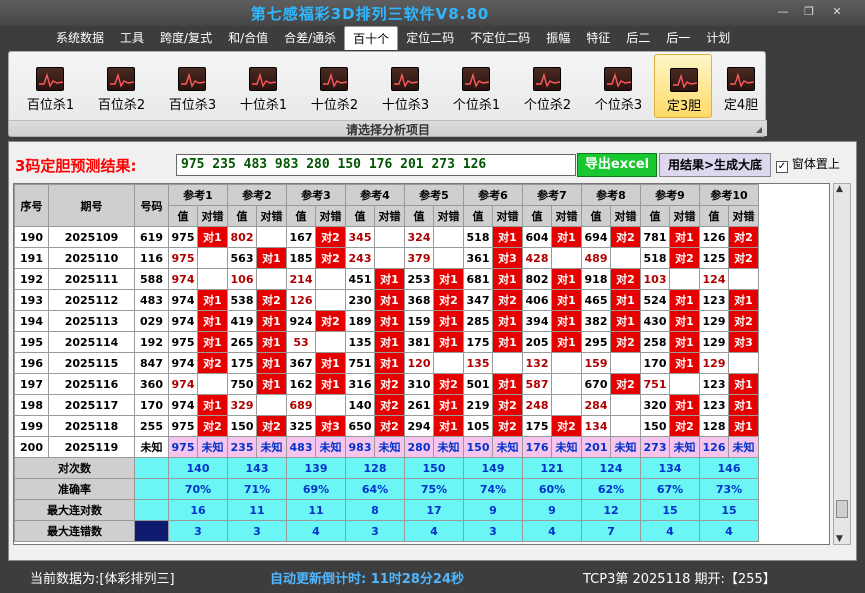 The width and height of the screenshot is (865, 593). I want to click on pending-status: 未知, so click(271, 447).